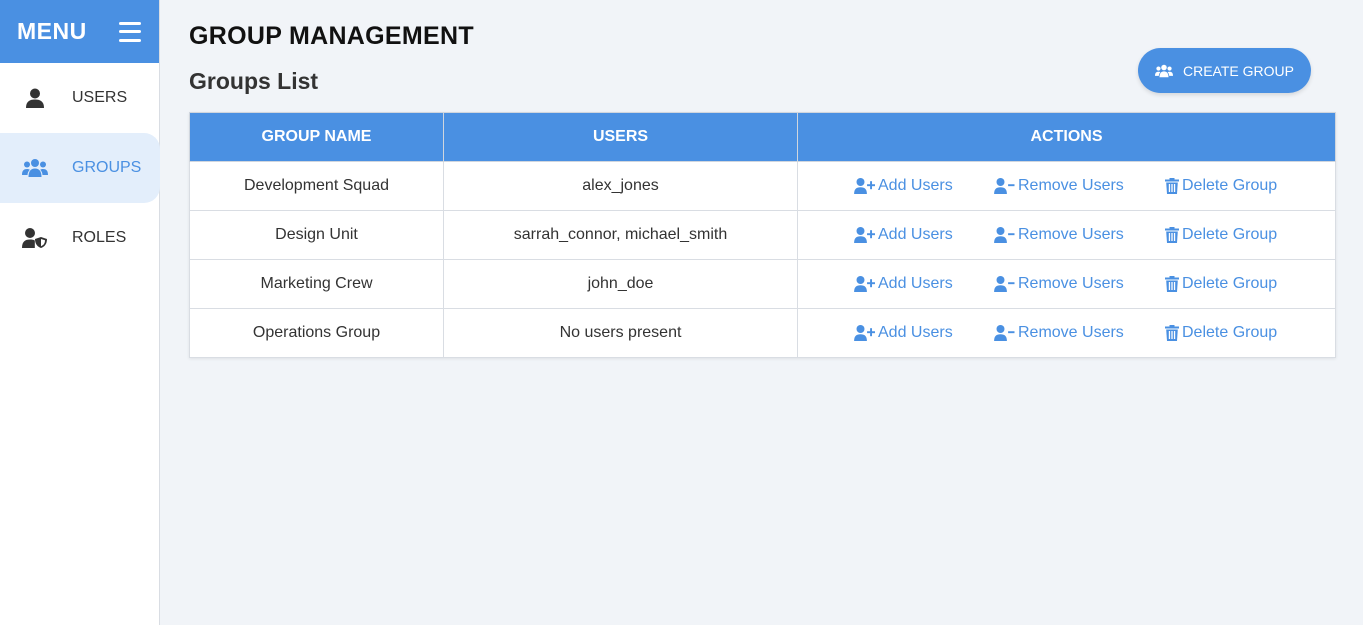 The width and height of the screenshot is (1363, 625). I want to click on group-name: Development Squad, so click(316, 185).